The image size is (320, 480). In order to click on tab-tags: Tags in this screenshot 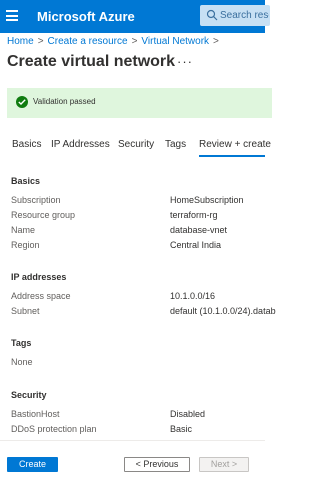, I will do `click(175, 144)`.